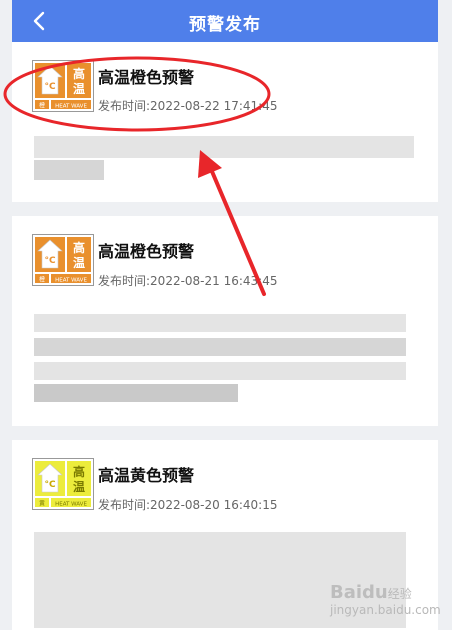 The image size is (452, 630). What do you see at coordinates (385, 599) in the screenshot?
I see `baidu-watermark: Baidu经验 jingyan.baidu.com` at bounding box center [385, 599].